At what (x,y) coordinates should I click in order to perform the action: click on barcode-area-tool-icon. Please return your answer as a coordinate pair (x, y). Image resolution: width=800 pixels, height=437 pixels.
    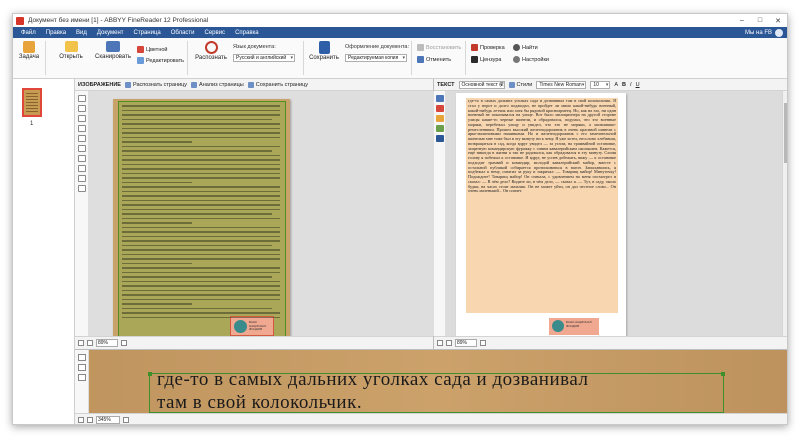
    Looking at the image, I should click on (82, 138).